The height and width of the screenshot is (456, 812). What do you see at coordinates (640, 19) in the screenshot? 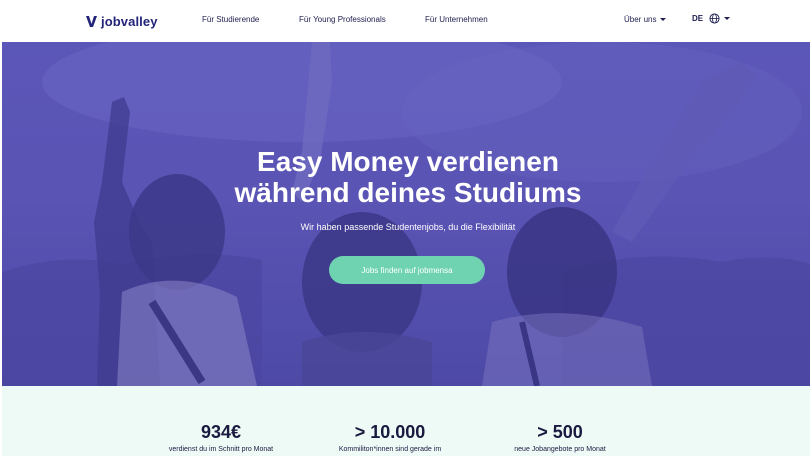
I see `nav-about-label: Über uns` at bounding box center [640, 19].